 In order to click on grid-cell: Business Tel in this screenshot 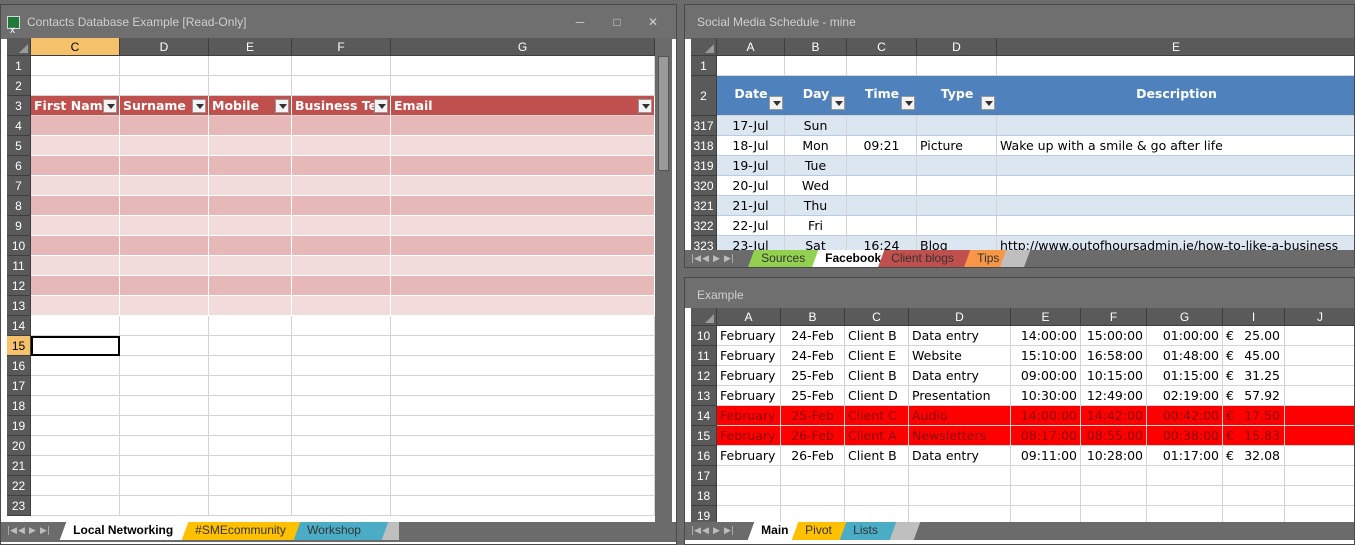, I will do `click(341, 105)`.